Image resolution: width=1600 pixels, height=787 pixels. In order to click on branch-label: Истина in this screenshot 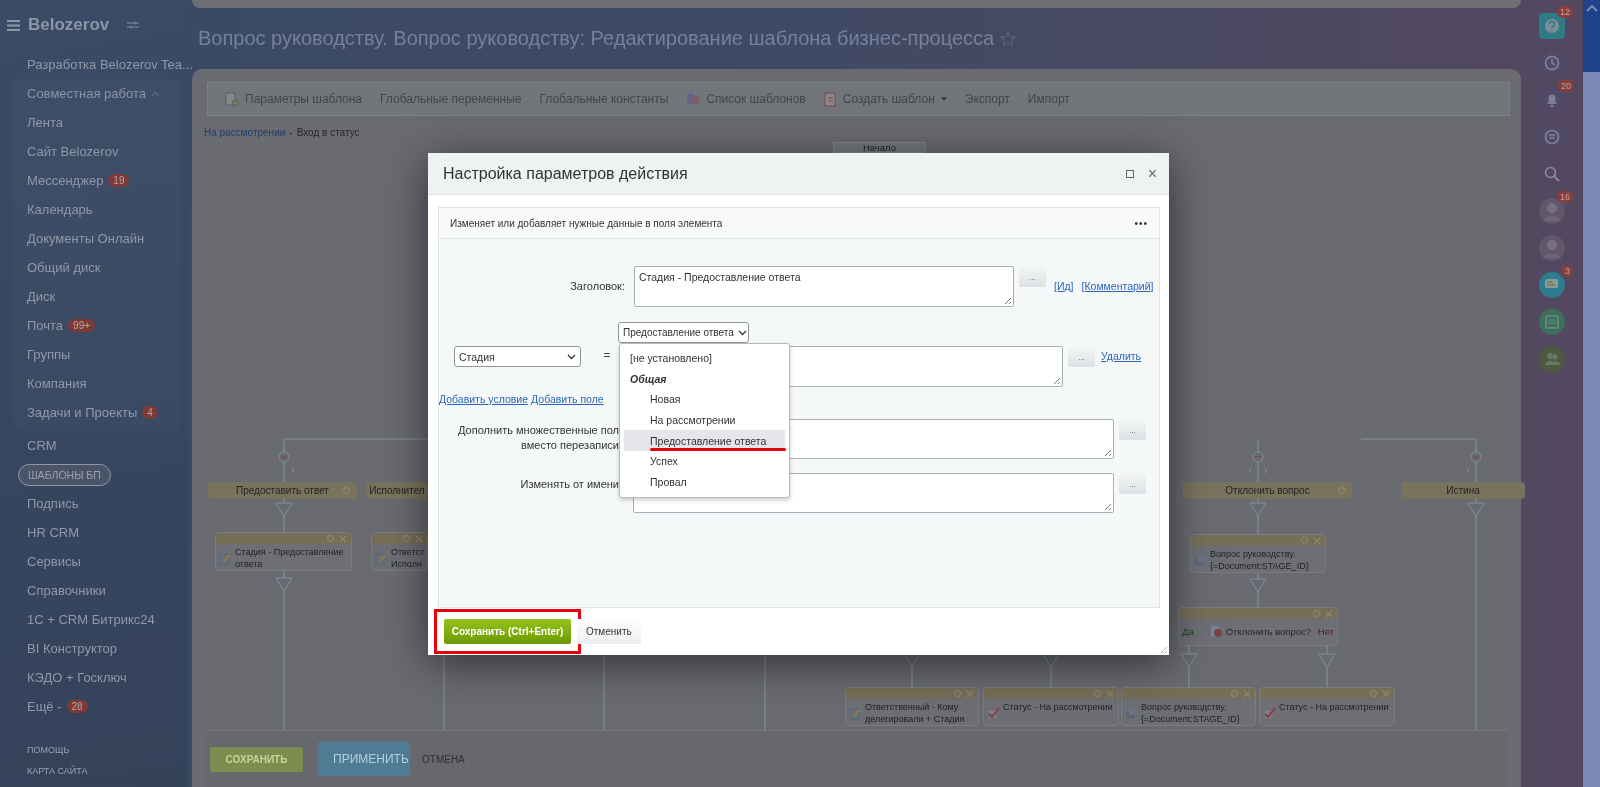, I will do `click(1463, 490)`.